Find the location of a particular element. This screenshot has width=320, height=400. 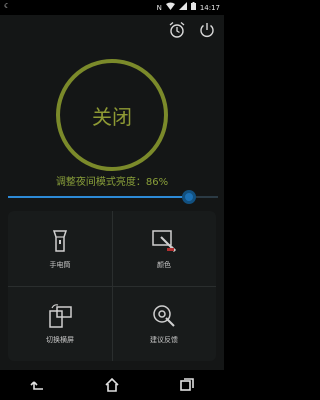

moon-icon: ☾ is located at coordinates (7, 6).